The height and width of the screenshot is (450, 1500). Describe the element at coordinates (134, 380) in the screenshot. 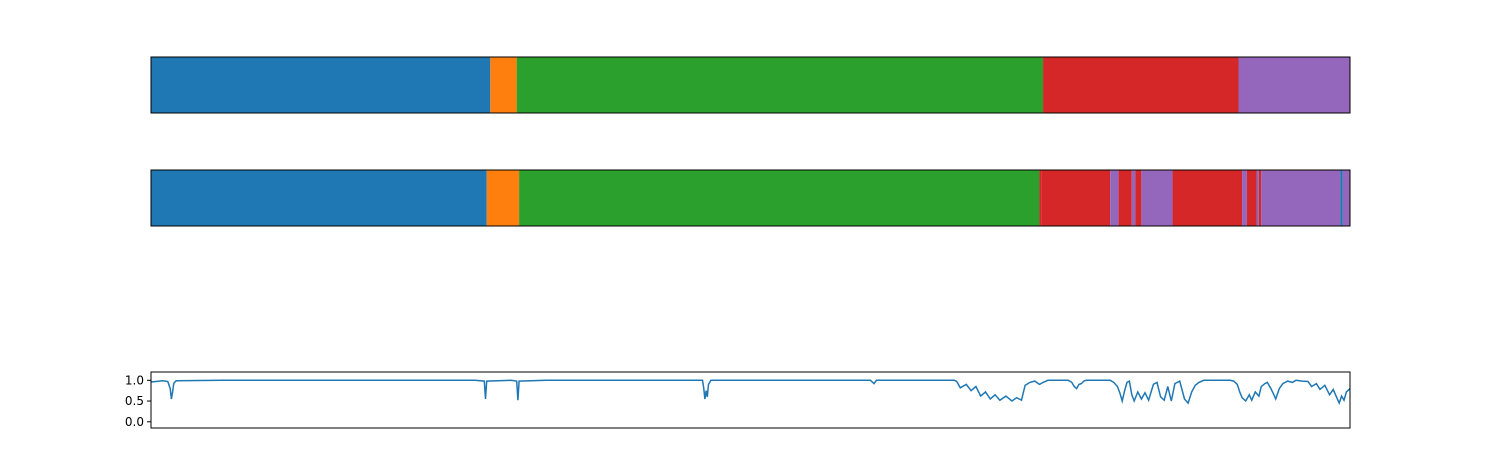

I see `y-tick-label: 1.0` at that location.